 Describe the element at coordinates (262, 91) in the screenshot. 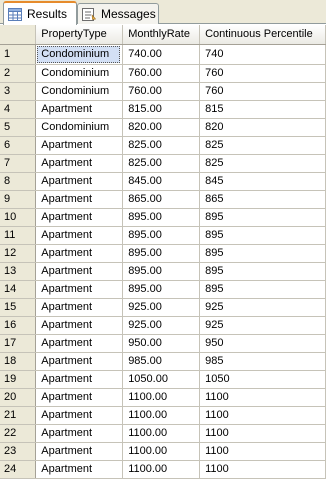

I see `percentile-cell: 760` at that location.